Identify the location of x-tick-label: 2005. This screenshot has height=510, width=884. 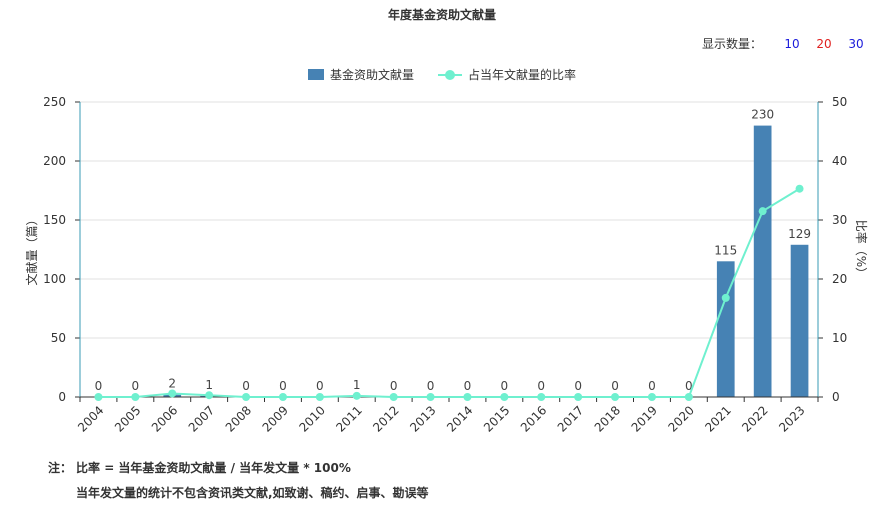
(127, 418).